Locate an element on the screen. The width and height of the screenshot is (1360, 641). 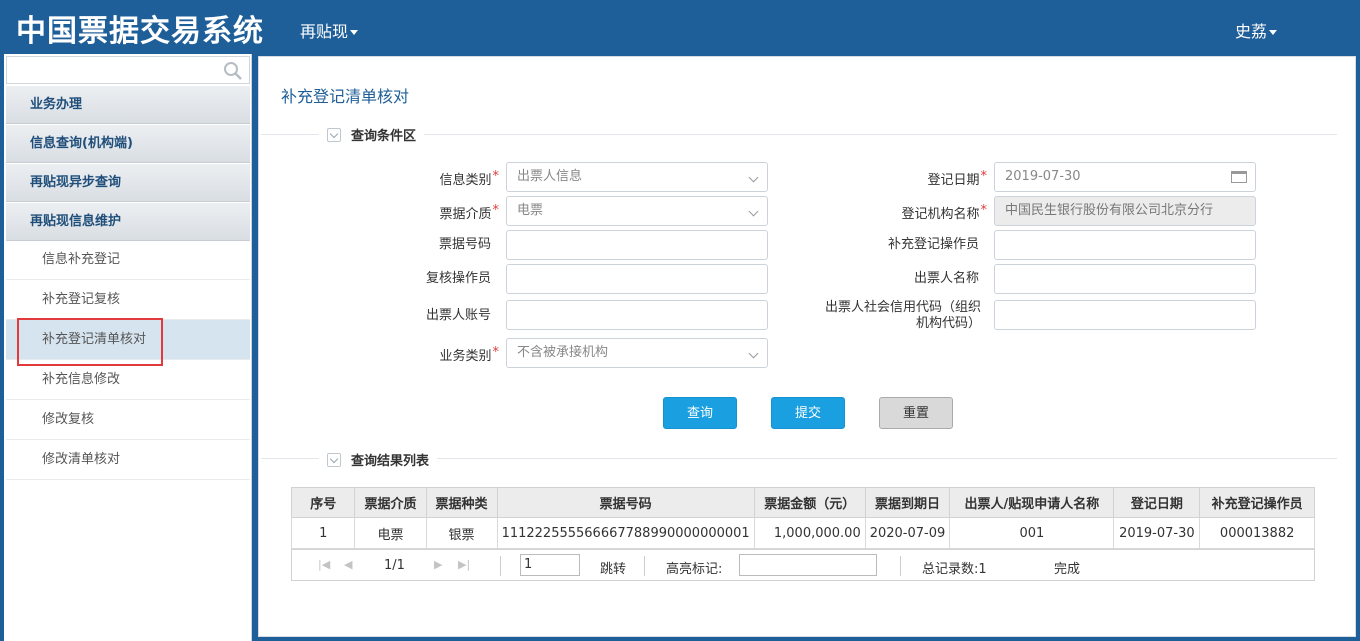
sidebar-item-info-supplement: 信息补充登记 is located at coordinates (128, 260).